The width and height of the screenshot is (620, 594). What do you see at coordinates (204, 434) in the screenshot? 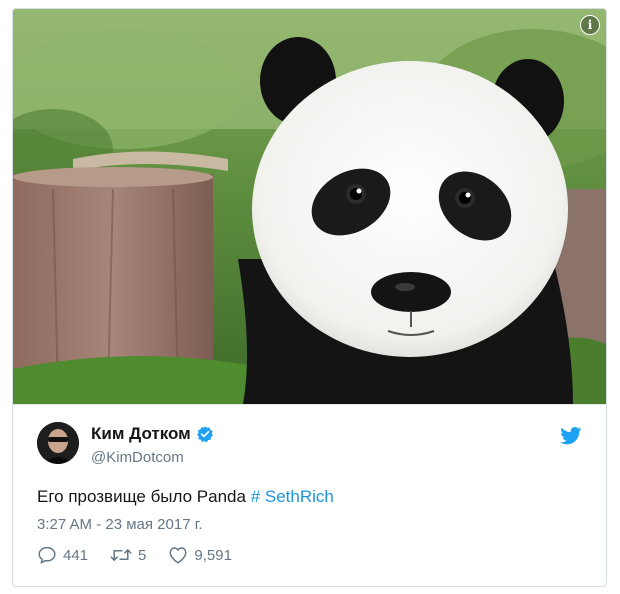
I see `verified-badge-icon` at bounding box center [204, 434].